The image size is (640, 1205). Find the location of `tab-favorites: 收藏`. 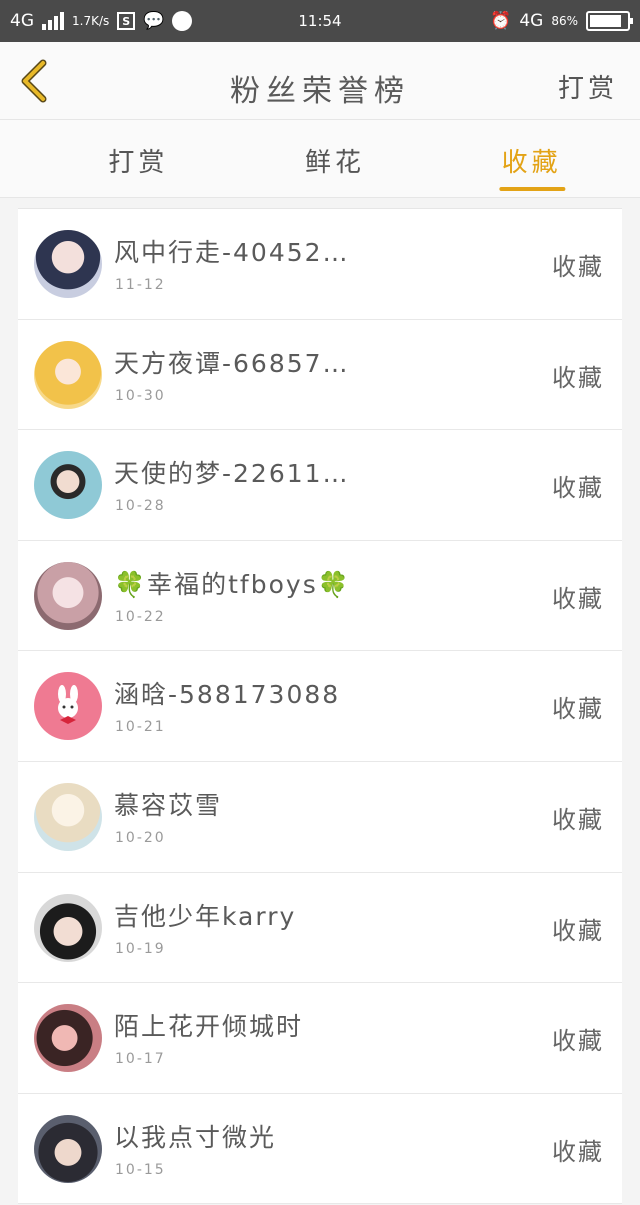

tab-favorites: 收藏 is located at coordinates (536, 158).